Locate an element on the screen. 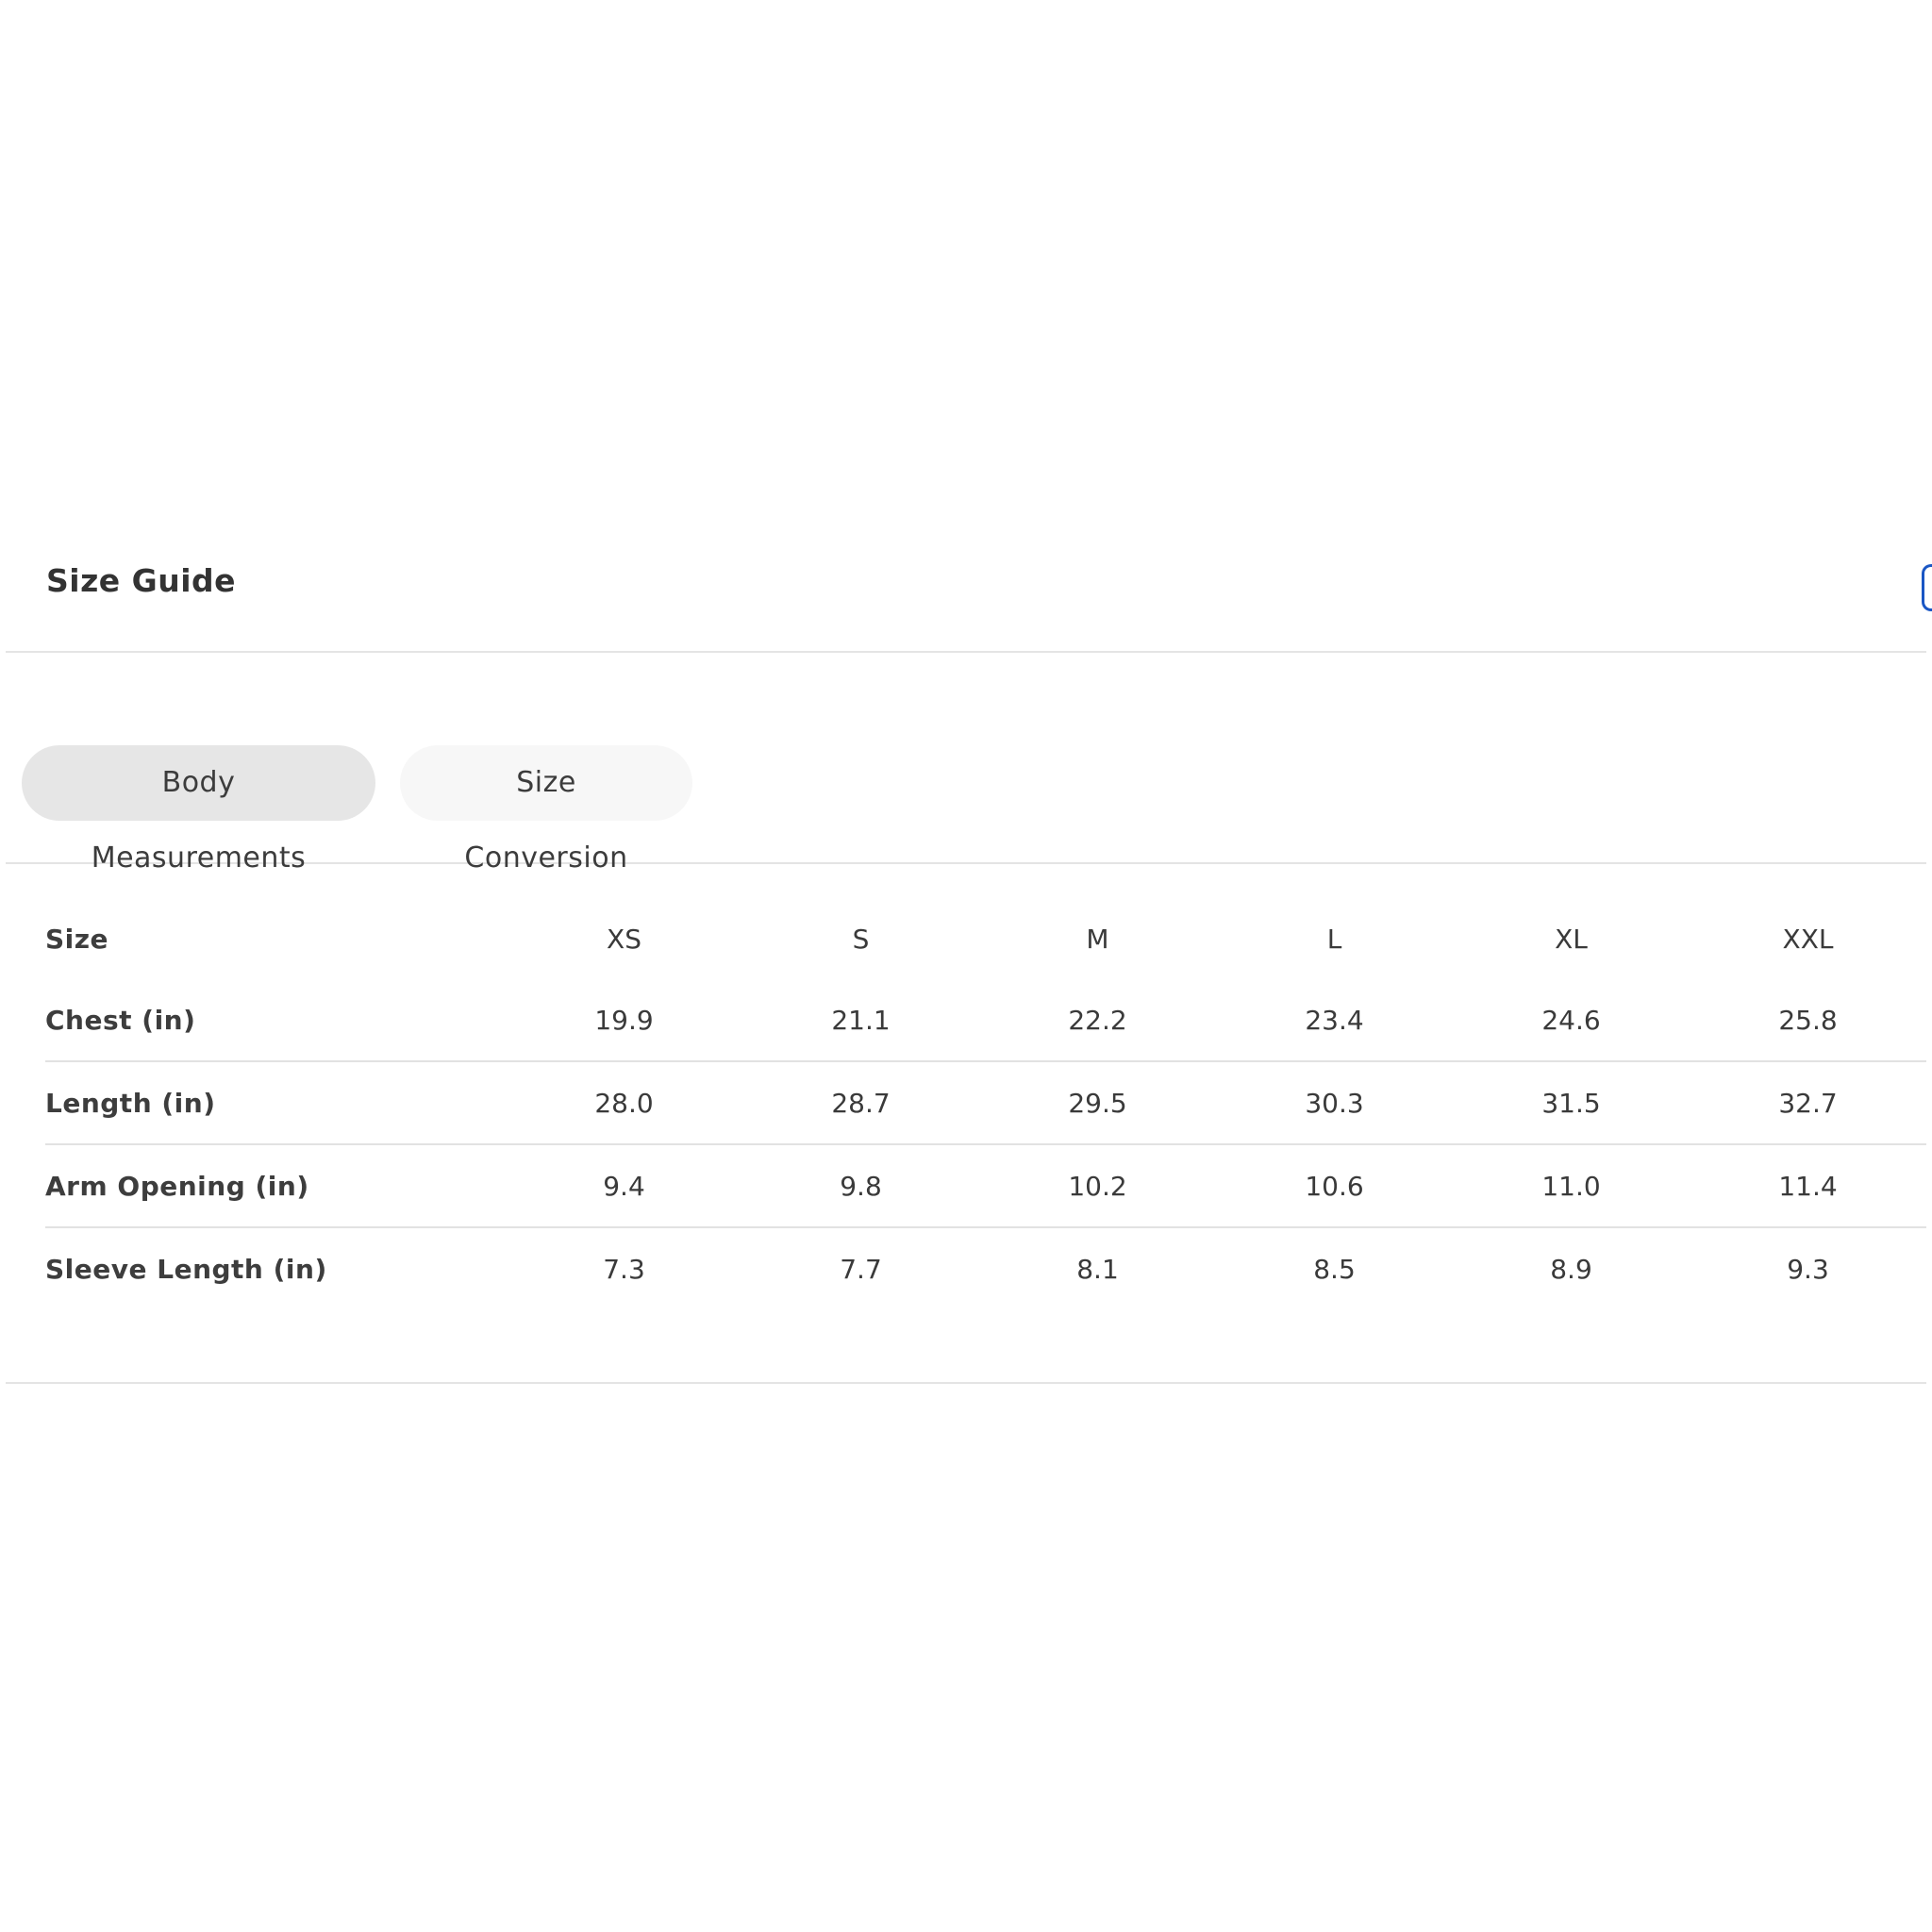 The height and width of the screenshot is (1932, 1932). column-header-xs: XS is located at coordinates (624, 939).